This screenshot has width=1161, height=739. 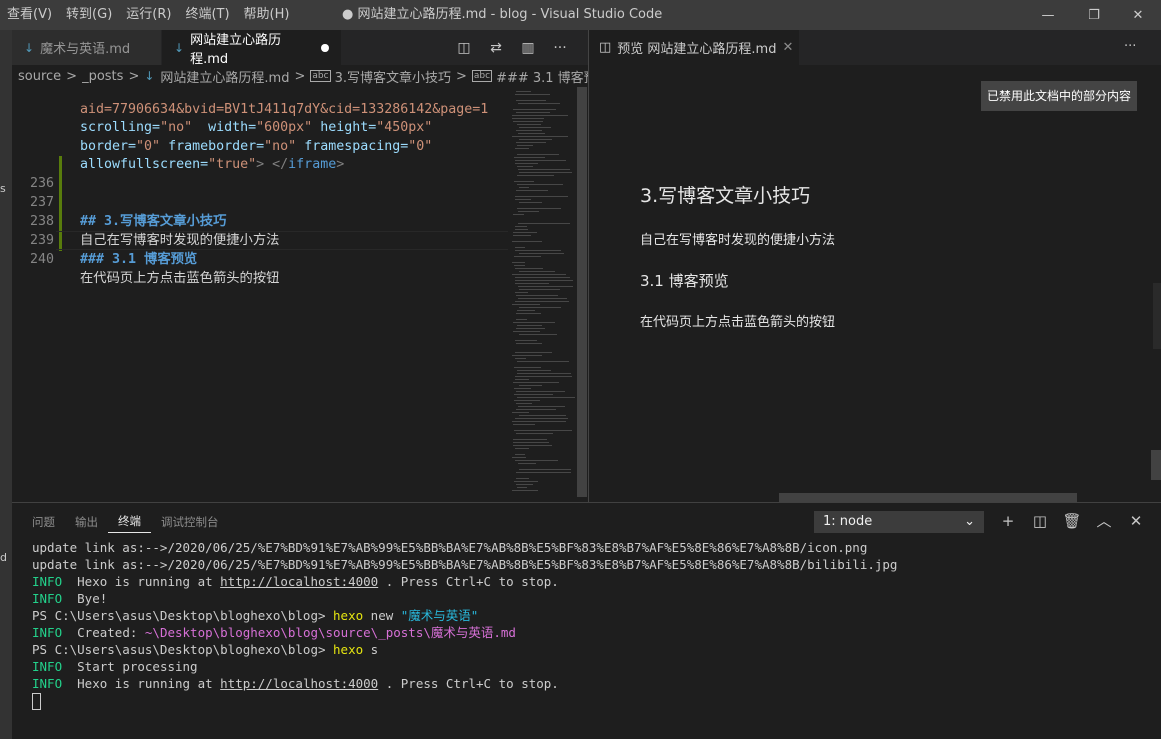 I want to click on menu-run: 运行(R), so click(x=148, y=15).